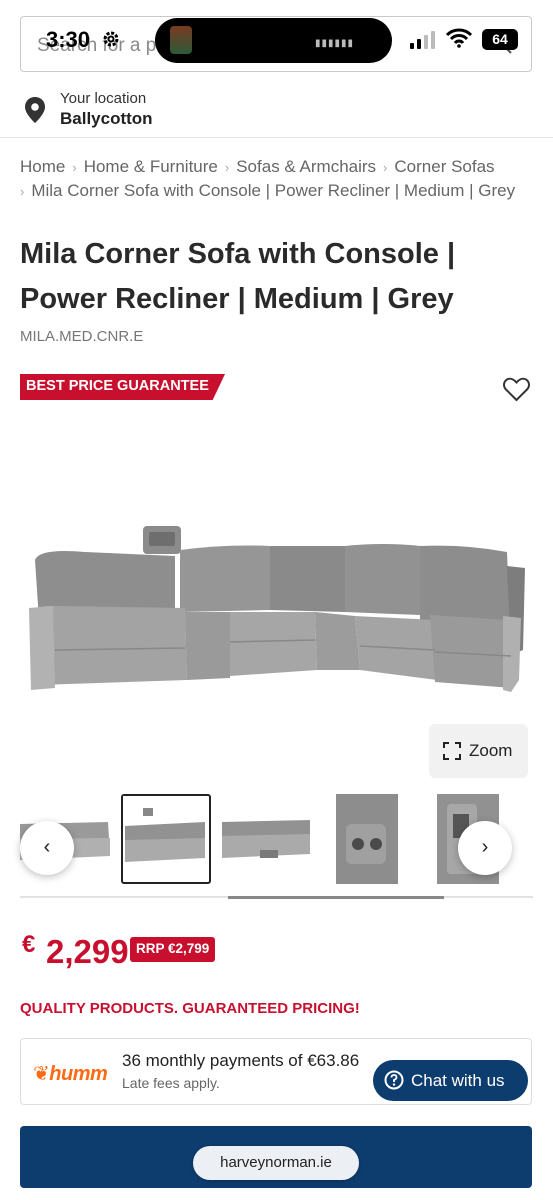  What do you see at coordinates (334, 43) in the screenshot?
I see `audio-waveform-icon: ▮▮▮▮▮▮` at bounding box center [334, 43].